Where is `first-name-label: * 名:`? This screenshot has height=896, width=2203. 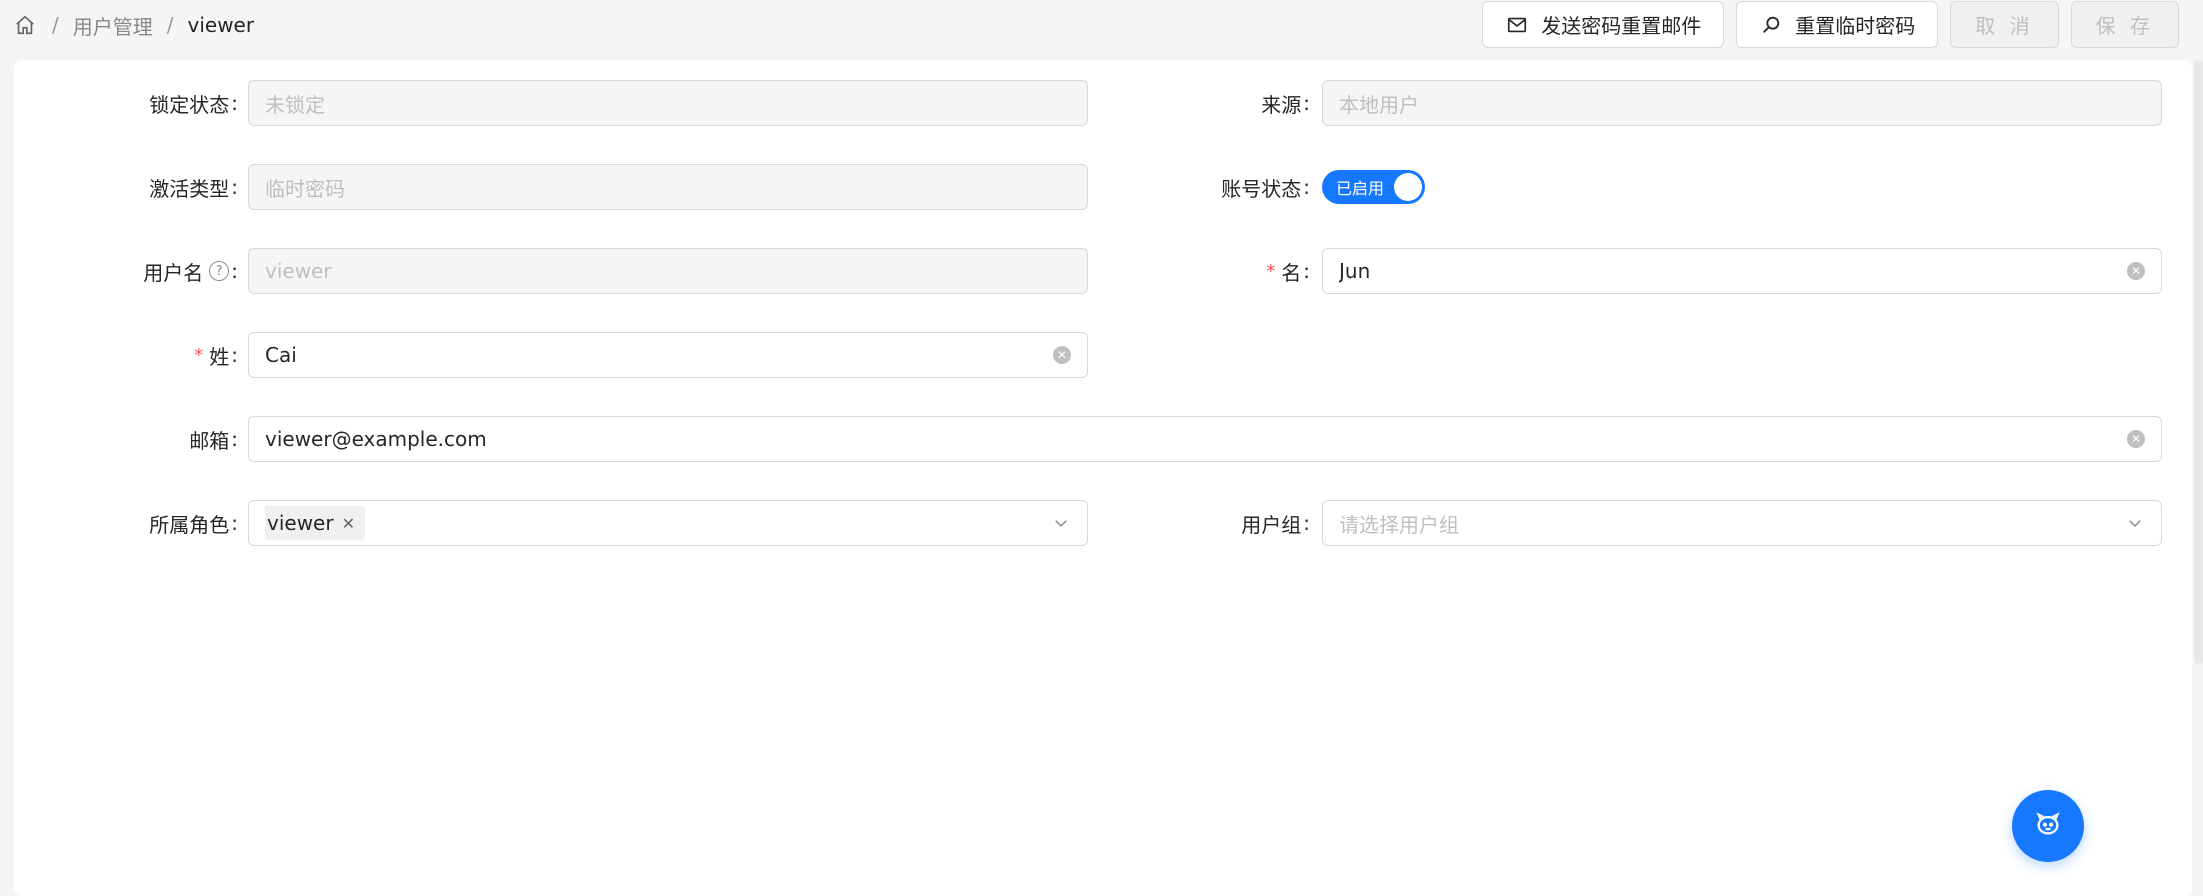 first-name-label: * 名: is located at coordinates (1245, 271).